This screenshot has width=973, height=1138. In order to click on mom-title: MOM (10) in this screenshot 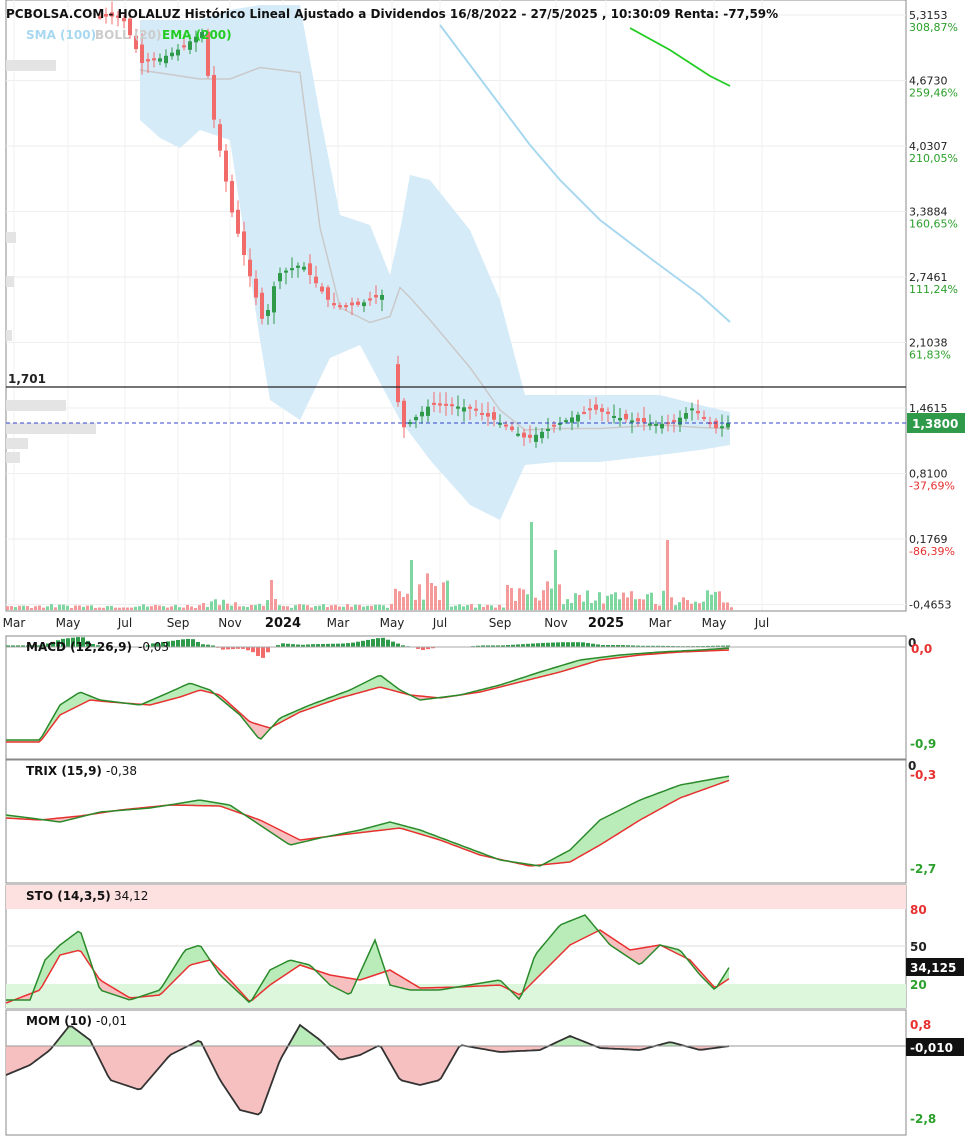, I will do `click(59, 1021)`.